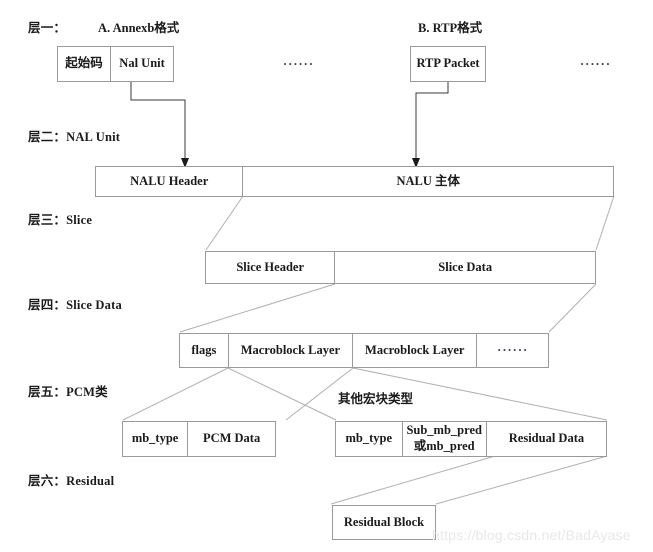  Describe the element at coordinates (142, 64) in the screenshot. I see `cell-nal-unit: Nal Unit` at that location.